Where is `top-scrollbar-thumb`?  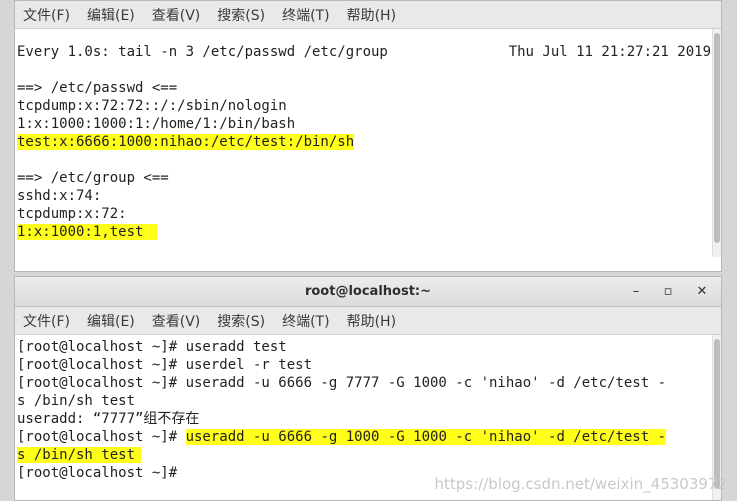
top-scrollbar-thumb is located at coordinates (717, 138).